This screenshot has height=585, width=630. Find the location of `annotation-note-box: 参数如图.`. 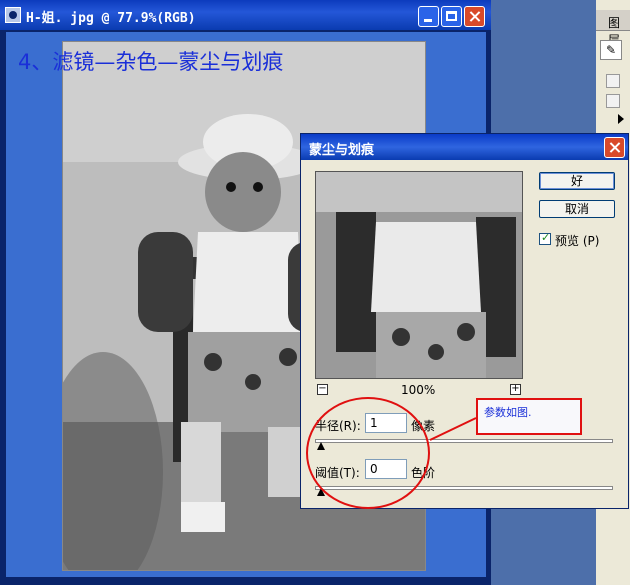

annotation-note-box: 参数如图. is located at coordinates (529, 416).